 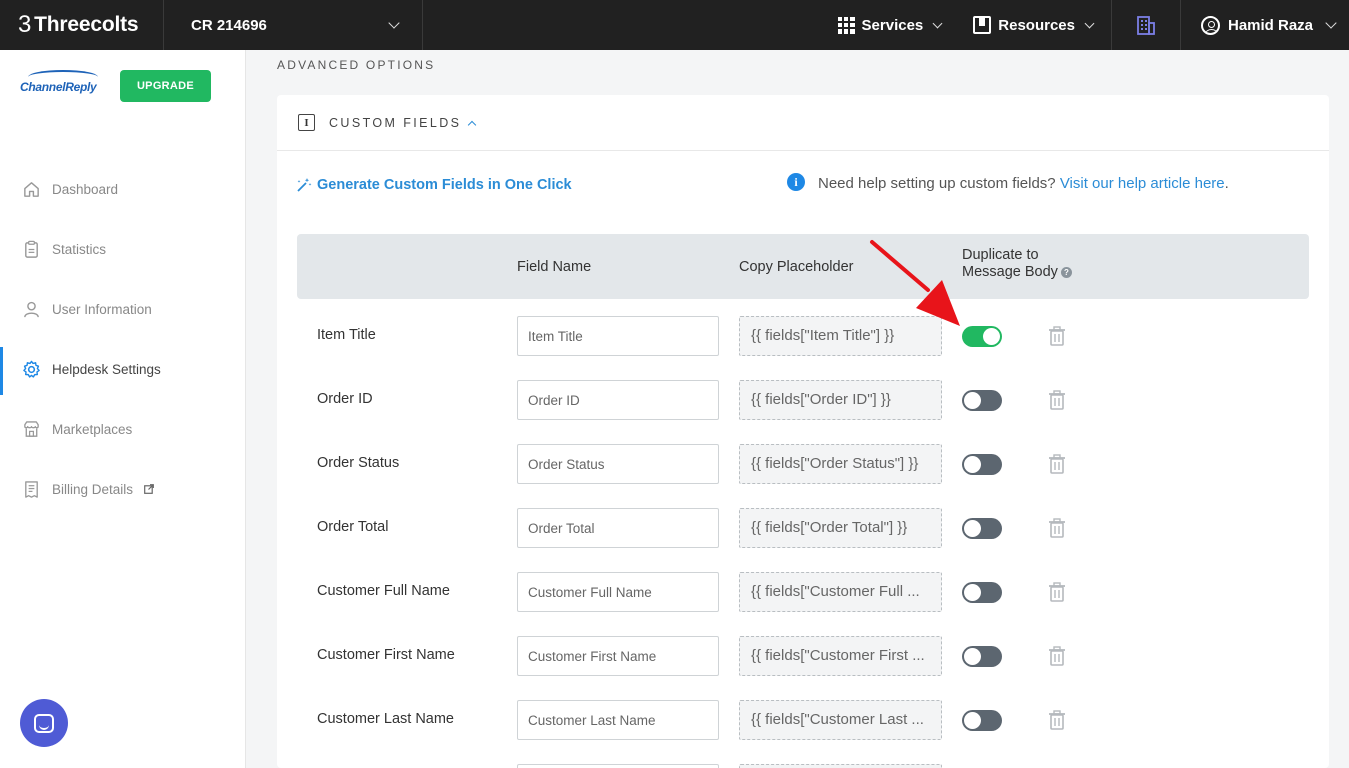 I want to click on user-menu: Hamid Raza, so click(x=1265, y=25).